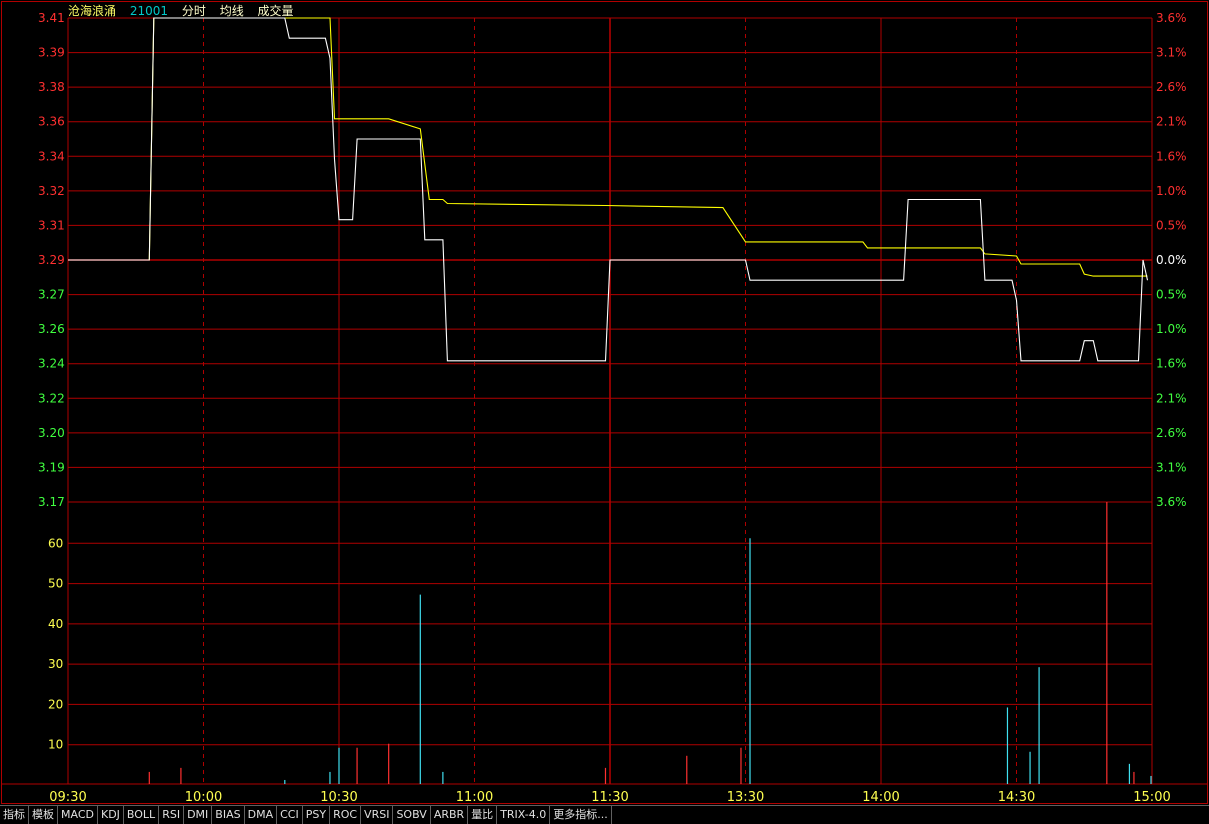  Describe the element at coordinates (51, 87) in the screenshot. I see `price-tick-label: 3.38` at that location.